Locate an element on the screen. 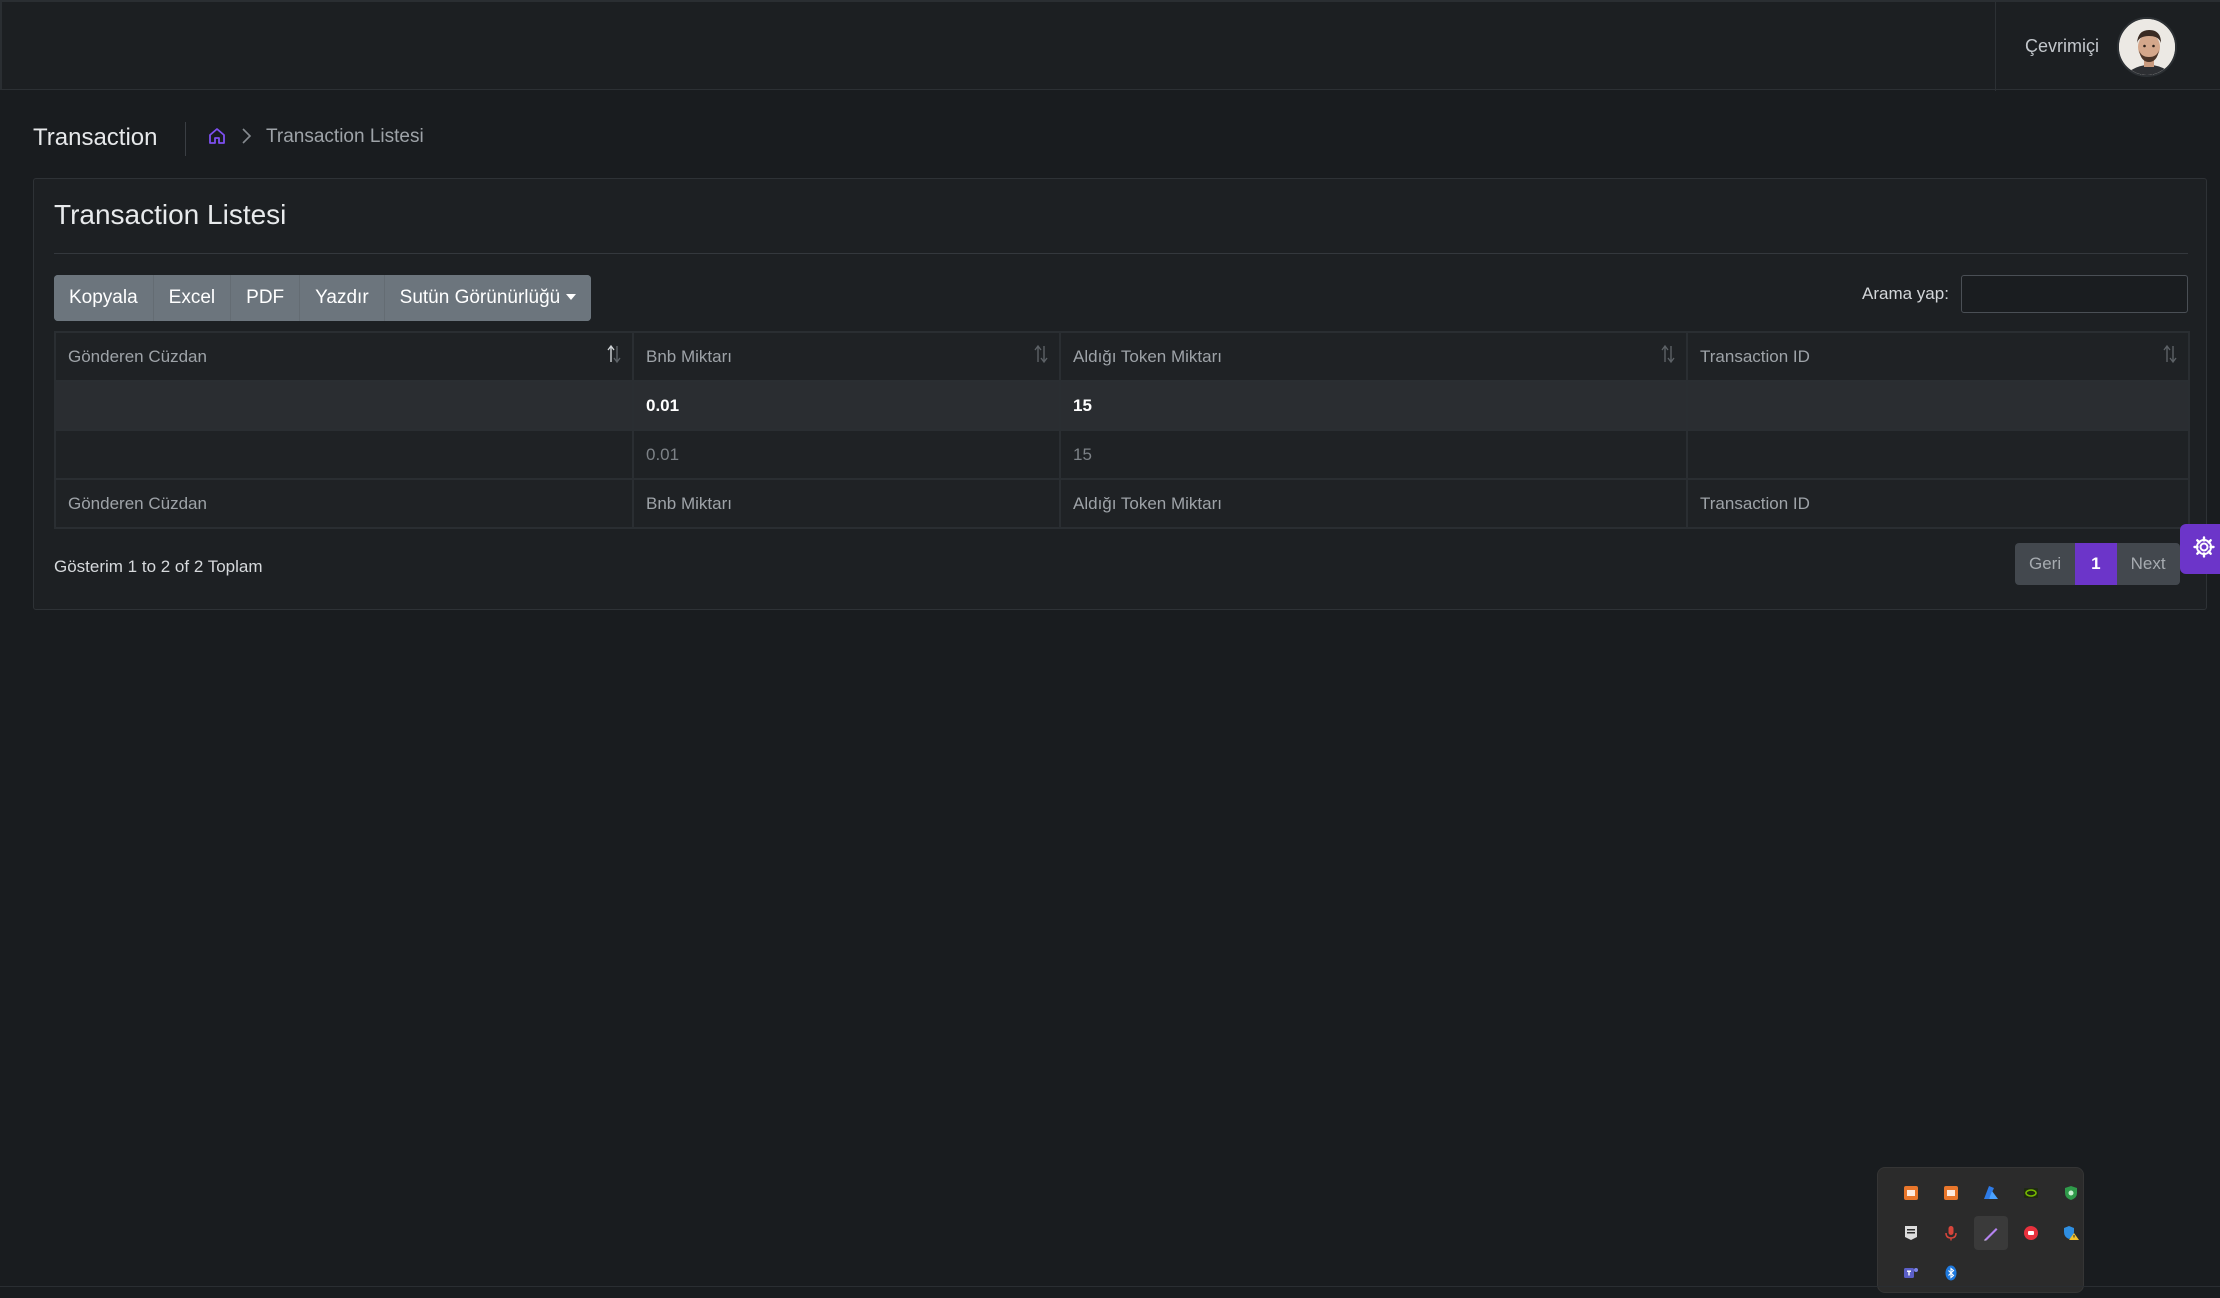 This screenshot has height=1298, width=2220. column-header-label: Transaction ID is located at coordinates (1755, 356).